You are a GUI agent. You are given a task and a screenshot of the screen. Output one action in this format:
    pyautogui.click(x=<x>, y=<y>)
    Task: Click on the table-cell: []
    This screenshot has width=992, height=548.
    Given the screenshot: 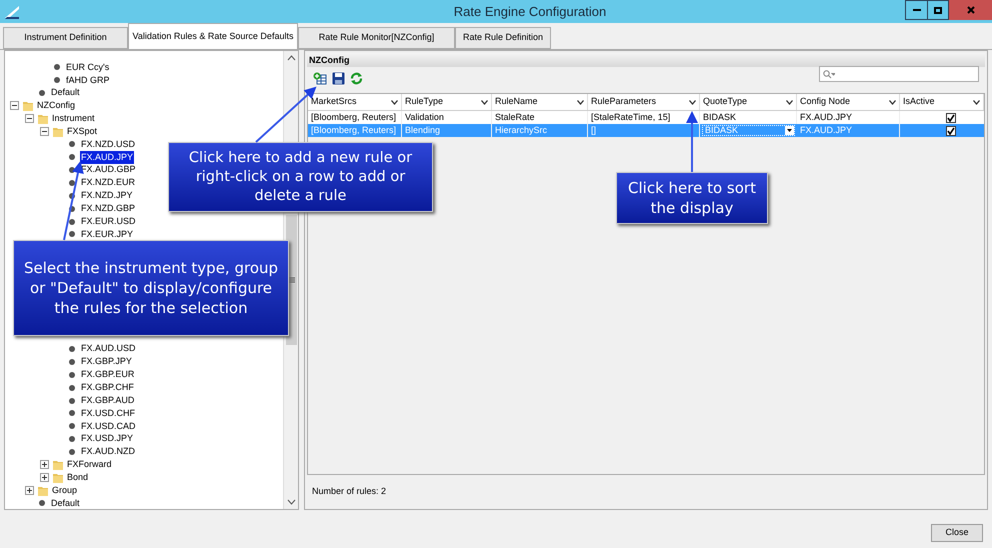 What is the action you would take?
    pyautogui.click(x=644, y=130)
    